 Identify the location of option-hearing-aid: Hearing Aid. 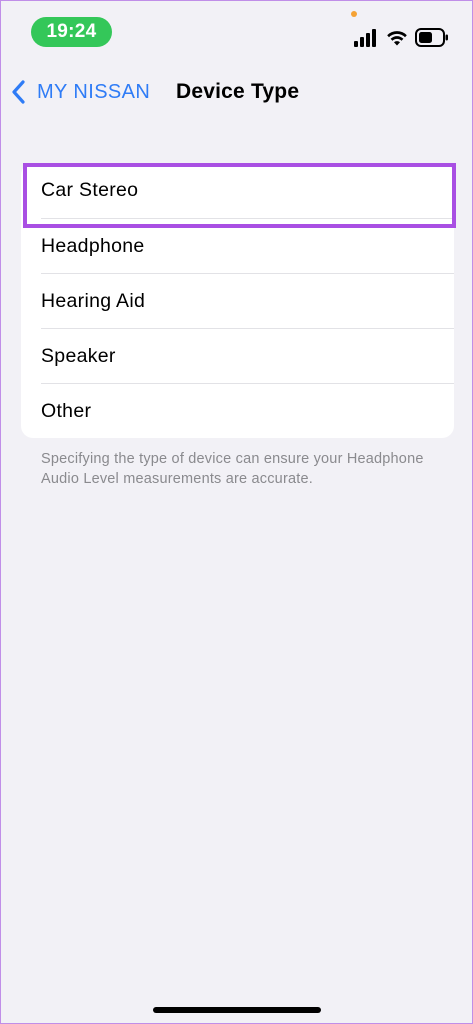
(237, 300).